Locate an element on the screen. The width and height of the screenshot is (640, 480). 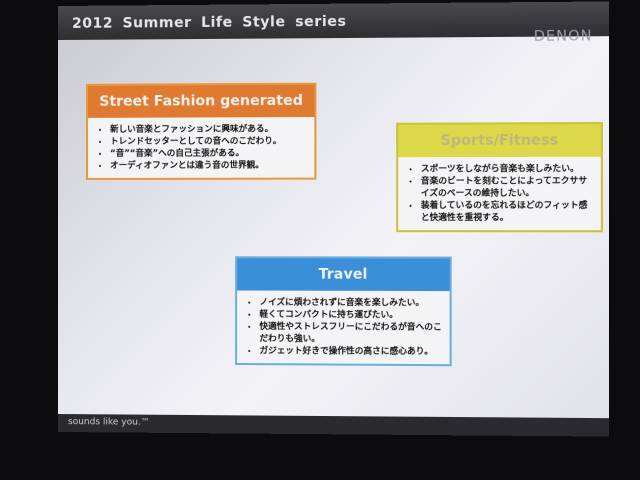
list-item: トレンドセッターとしての音へのこだわり。 is located at coordinates (209, 141).